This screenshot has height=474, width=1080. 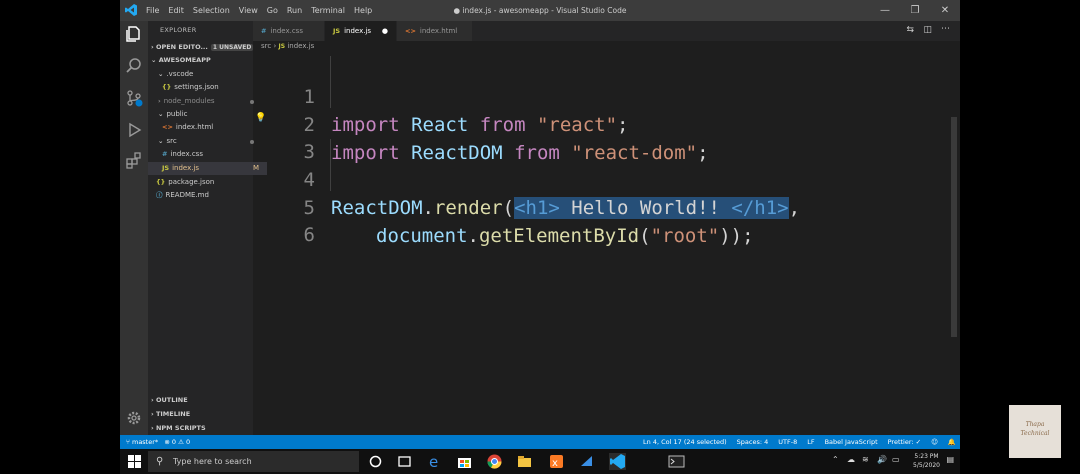 What do you see at coordinates (178, 30) in the screenshot?
I see `explorer-title: EXPLORER` at bounding box center [178, 30].